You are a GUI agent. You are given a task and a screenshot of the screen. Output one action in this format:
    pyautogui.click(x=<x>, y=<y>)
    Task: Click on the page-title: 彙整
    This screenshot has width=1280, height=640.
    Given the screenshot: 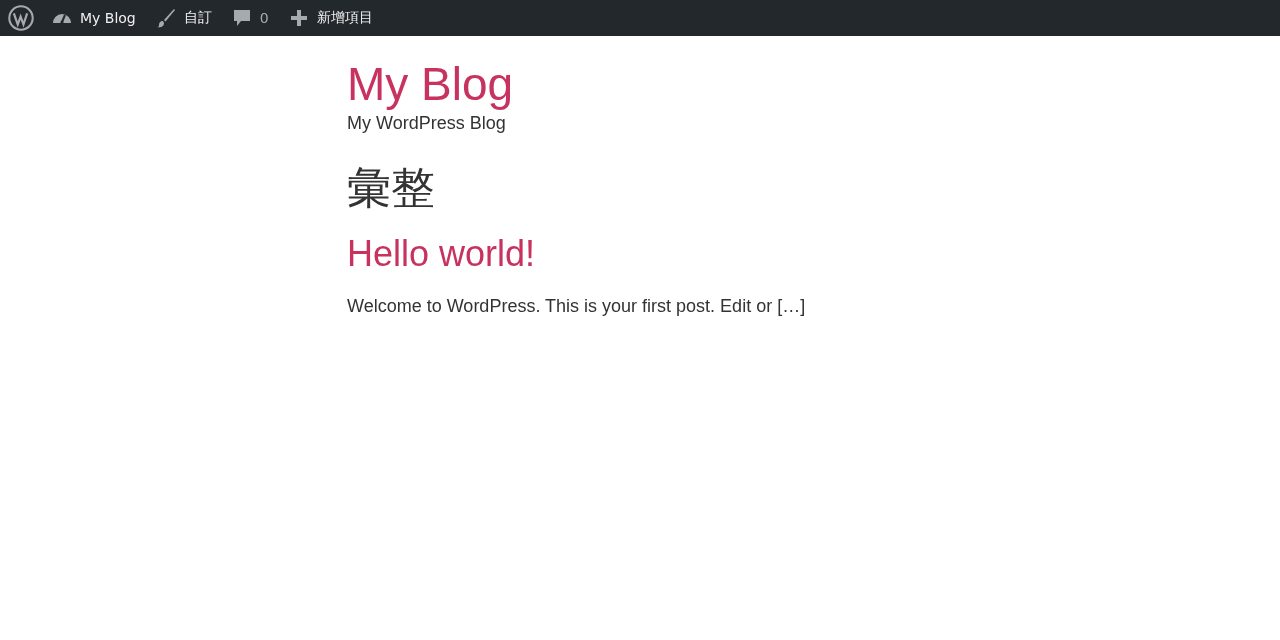 What is the action you would take?
    pyautogui.click(x=391, y=188)
    